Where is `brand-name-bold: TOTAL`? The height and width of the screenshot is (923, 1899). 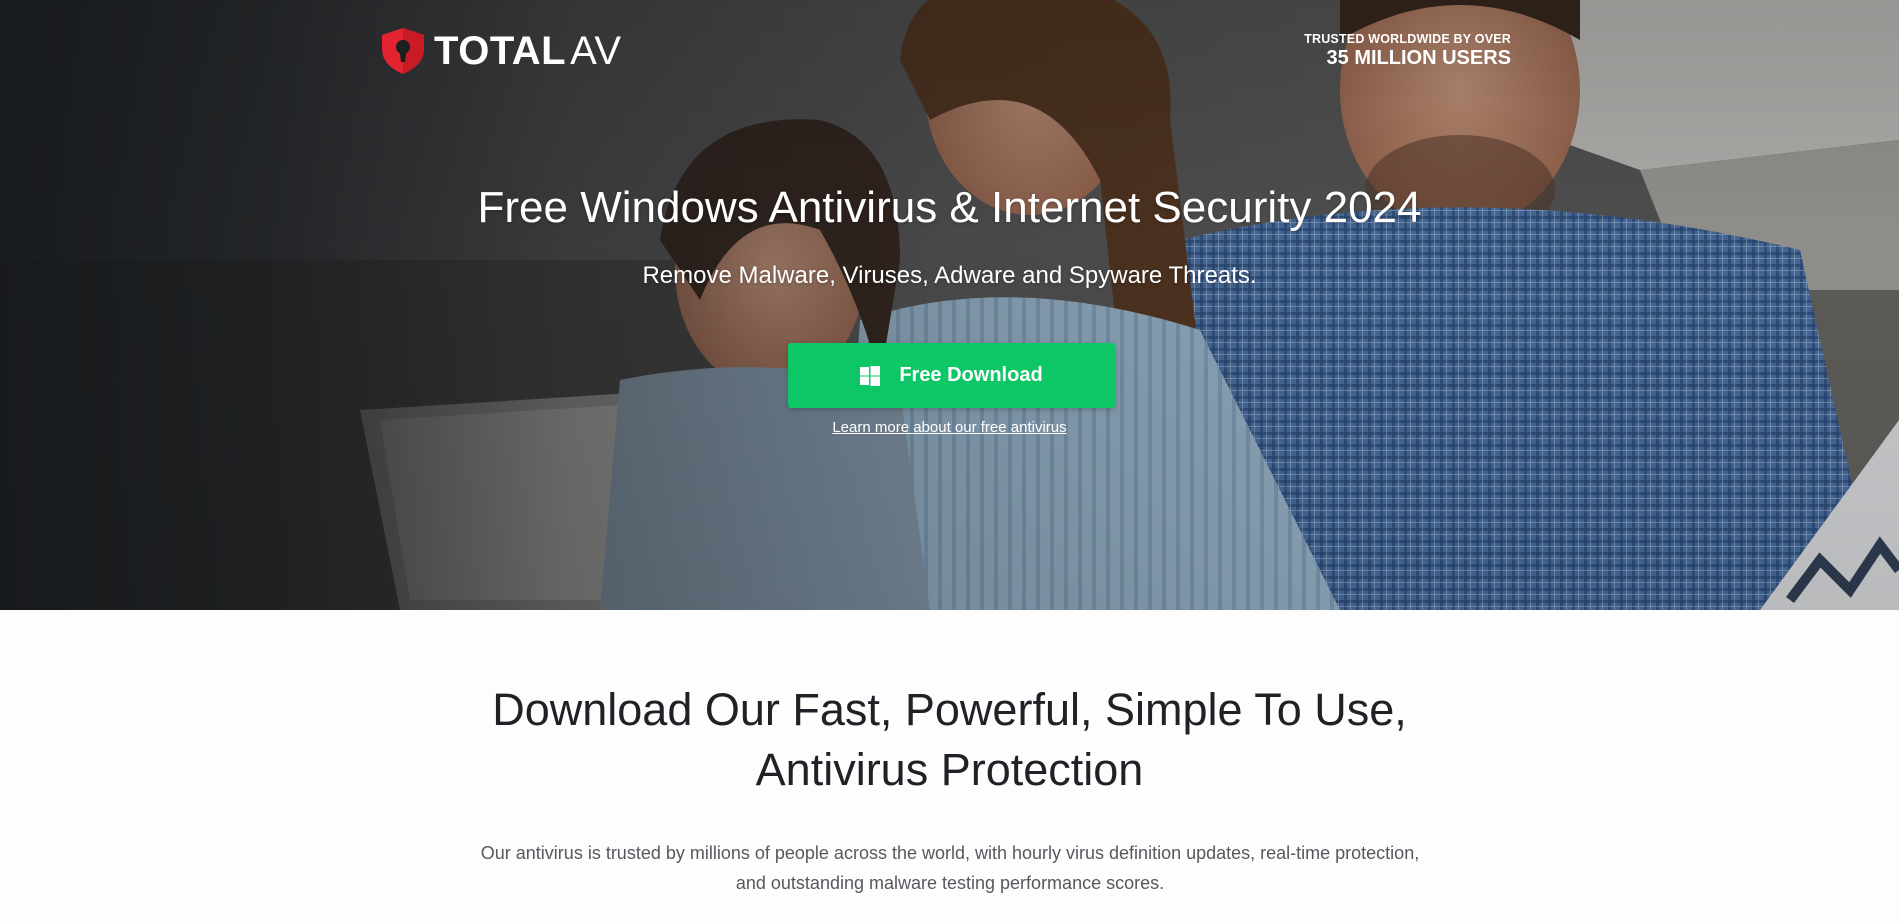 brand-name-bold: TOTAL is located at coordinates (500, 51).